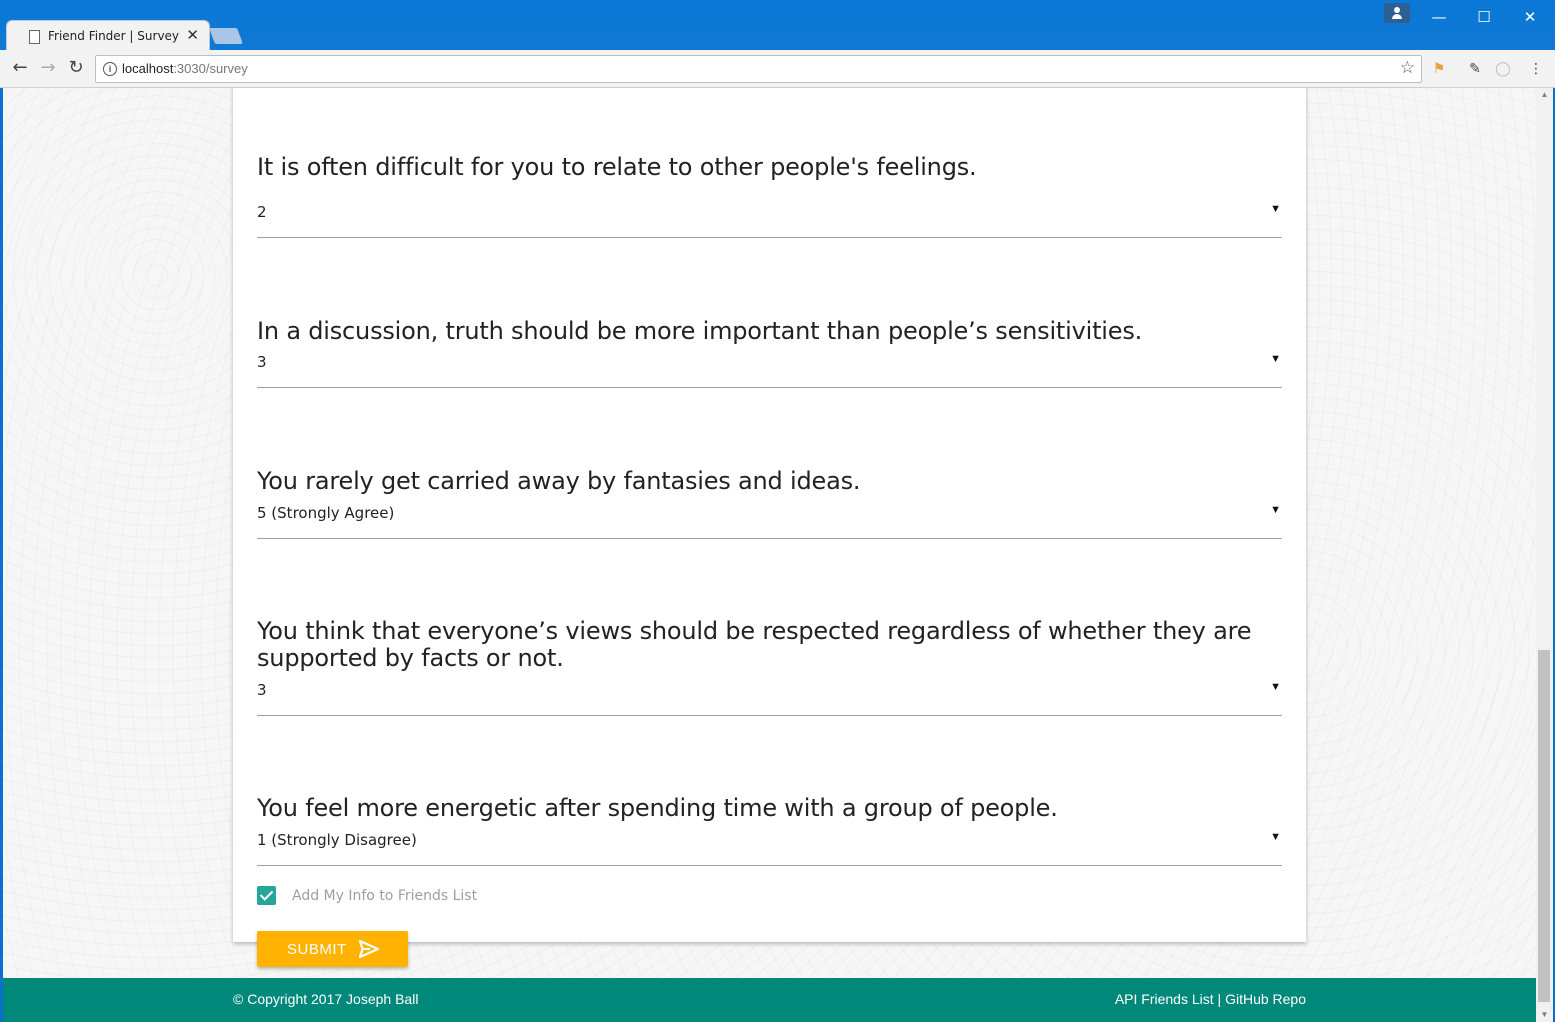 The width and height of the screenshot is (1555, 1022). I want to click on forward-icon: →, so click(48, 68).